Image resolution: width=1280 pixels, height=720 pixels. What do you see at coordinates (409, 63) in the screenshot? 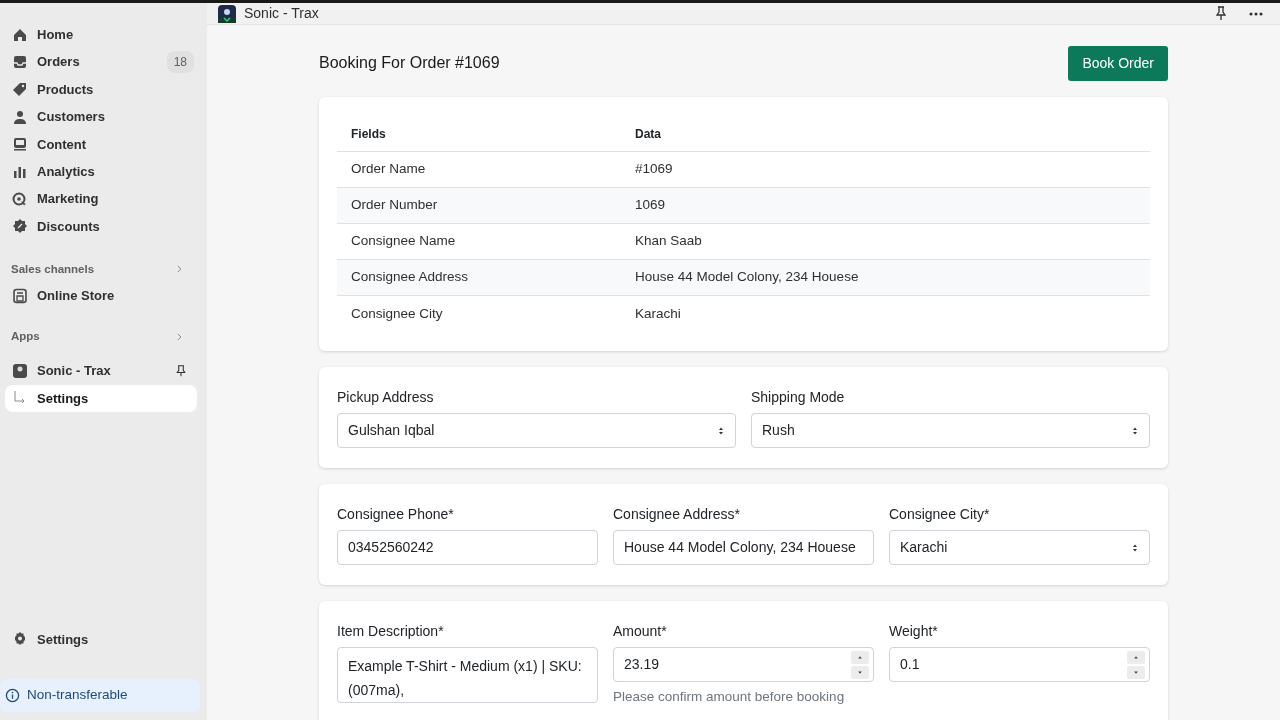
I see `page-title: Booking For Order #1069` at bounding box center [409, 63].